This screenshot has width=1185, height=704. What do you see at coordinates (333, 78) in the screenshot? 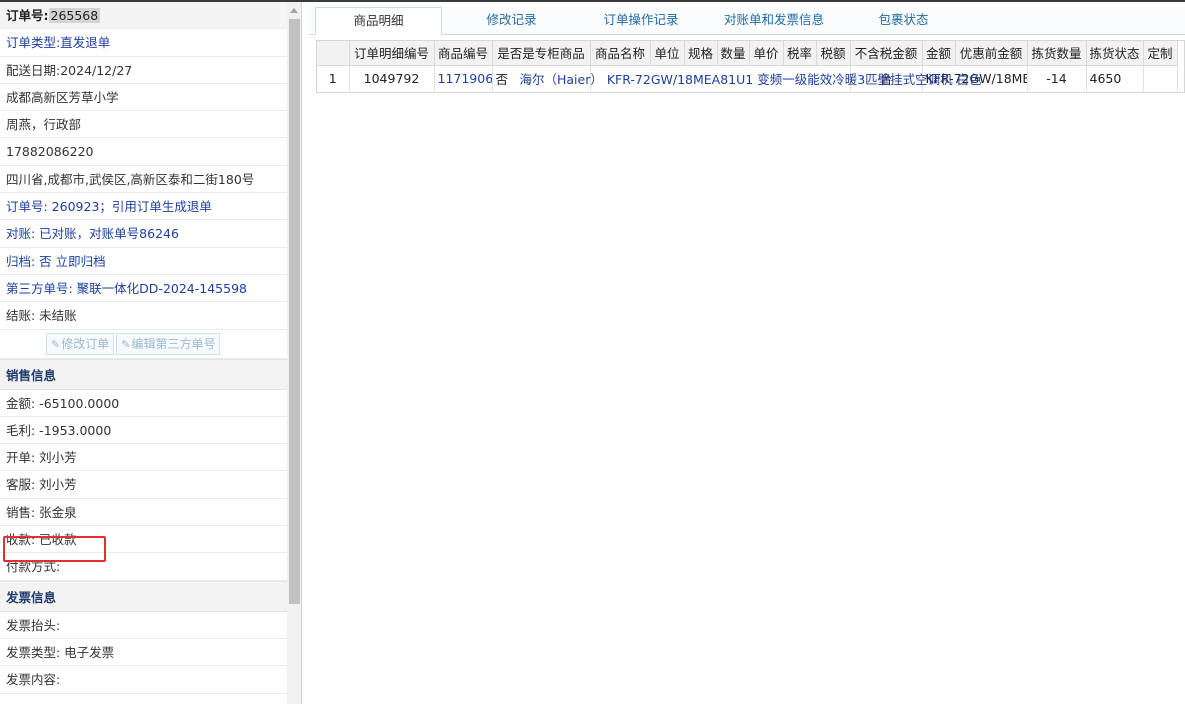
I see `row-index: 1` at bounding box center [333, 78].